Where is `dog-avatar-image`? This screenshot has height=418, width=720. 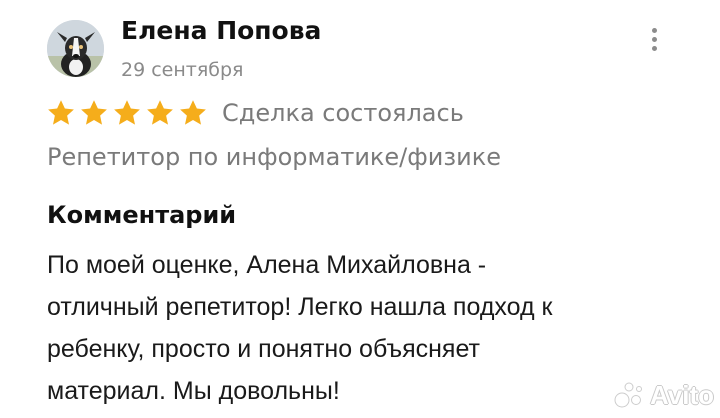
dog-avatar-image is located at coordinates (75, 48).